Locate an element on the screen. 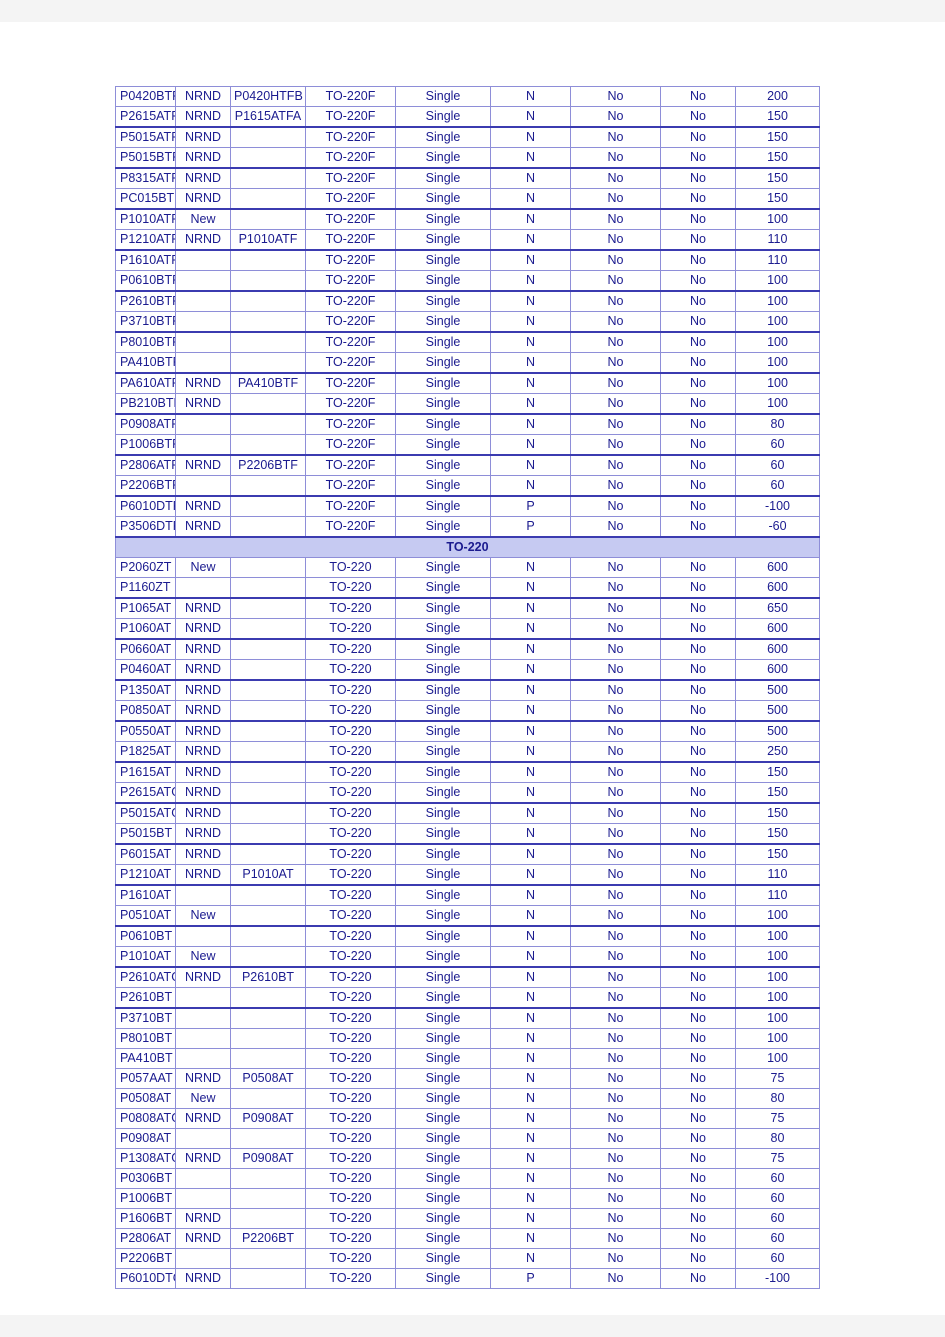 The image size is (945, 1337). cell-part_number: P2610BTF is located at coordinates (145, 301).